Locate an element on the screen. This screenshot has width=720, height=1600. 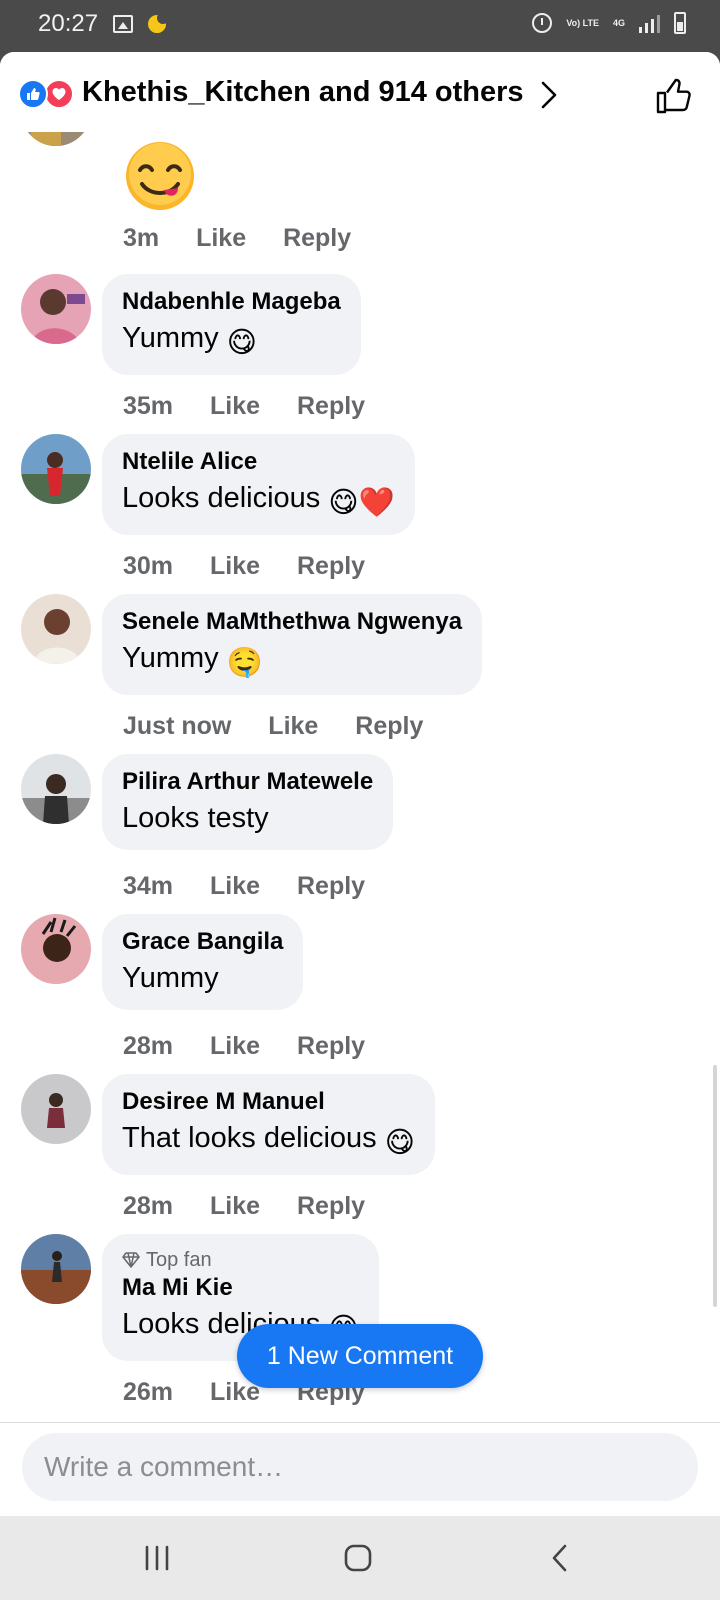
comment-text: That looks delicious 😋 is located at coordinates (268, 1140).